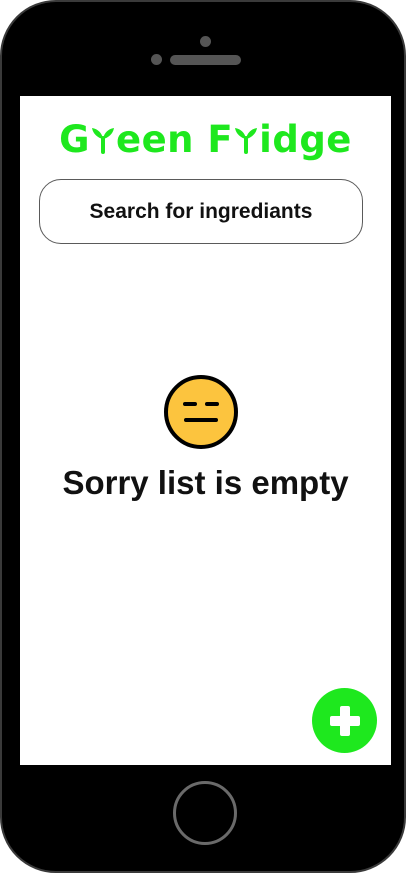  What do you see at coordinates (205, 482) in the screenshot?
I see `empty-list-message: Sorry list is empty` at bounding box center [205, 482].